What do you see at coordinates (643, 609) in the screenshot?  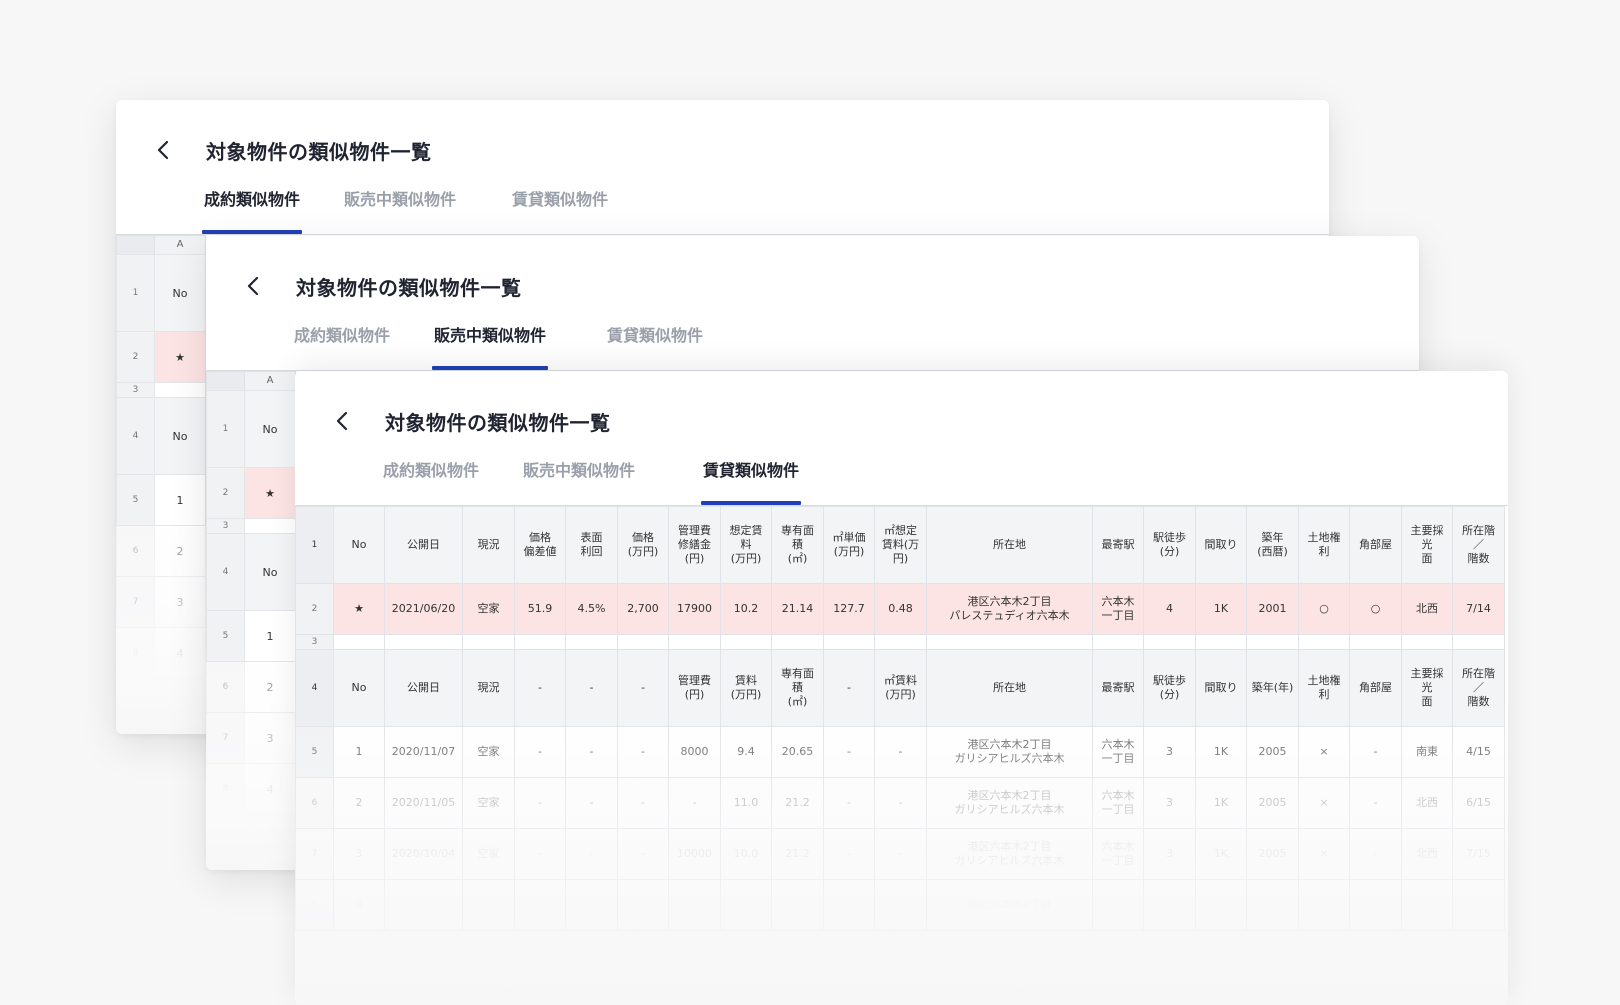 I see `table-cell: 2,700` at bounding box center [643, 609].